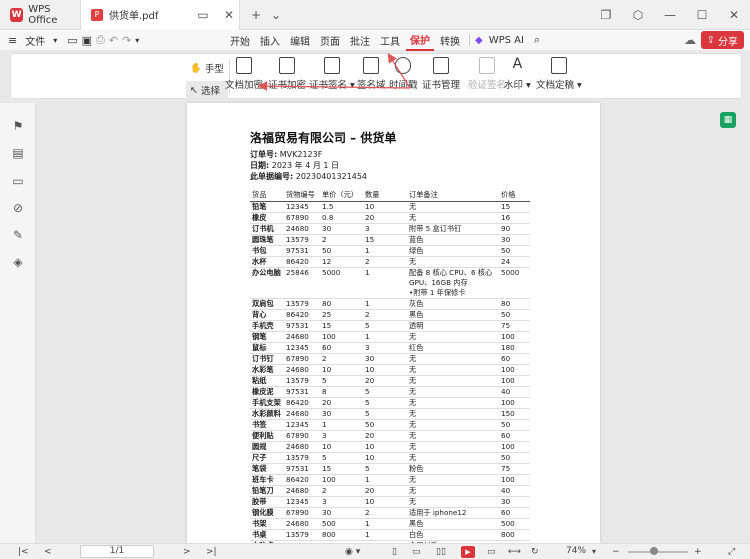 This screenshot has width=750, height=559. Describe the element at coordinates (453, 469) in the screenshot. I see `table-cell: 粉色` at that location.